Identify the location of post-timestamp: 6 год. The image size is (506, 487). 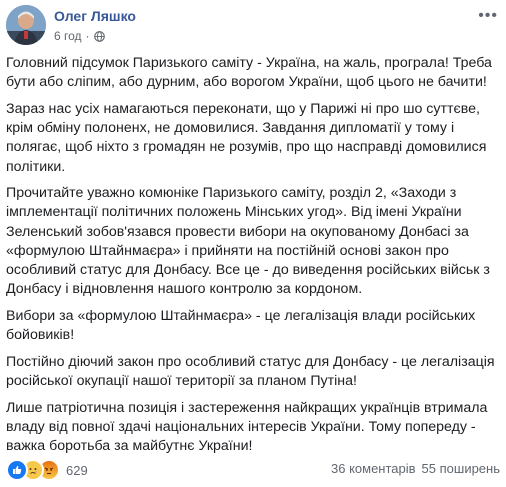
(68, 36).